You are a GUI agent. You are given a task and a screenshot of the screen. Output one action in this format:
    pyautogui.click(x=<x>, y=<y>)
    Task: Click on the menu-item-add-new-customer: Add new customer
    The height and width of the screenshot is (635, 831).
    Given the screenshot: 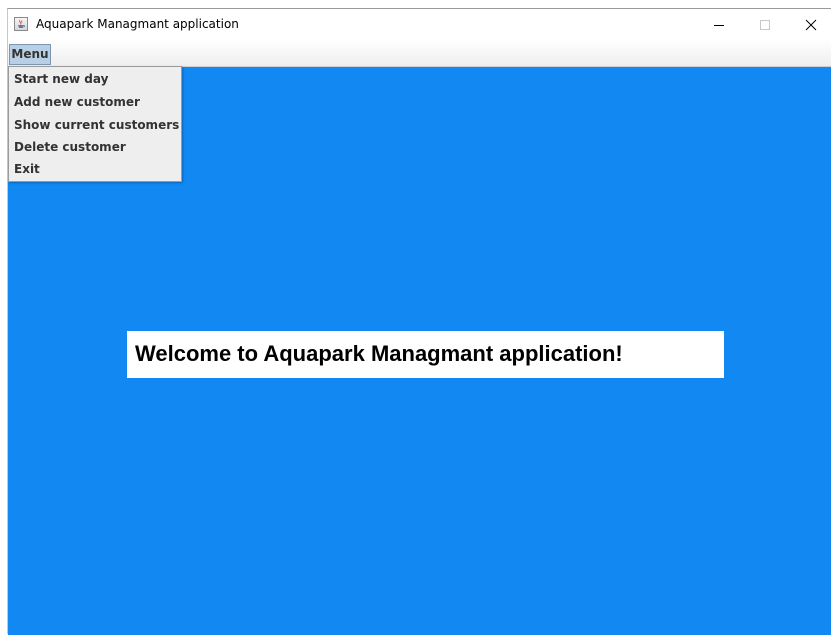 What is the action you would take?
    pyautogui.click(x=96, y=102)
    